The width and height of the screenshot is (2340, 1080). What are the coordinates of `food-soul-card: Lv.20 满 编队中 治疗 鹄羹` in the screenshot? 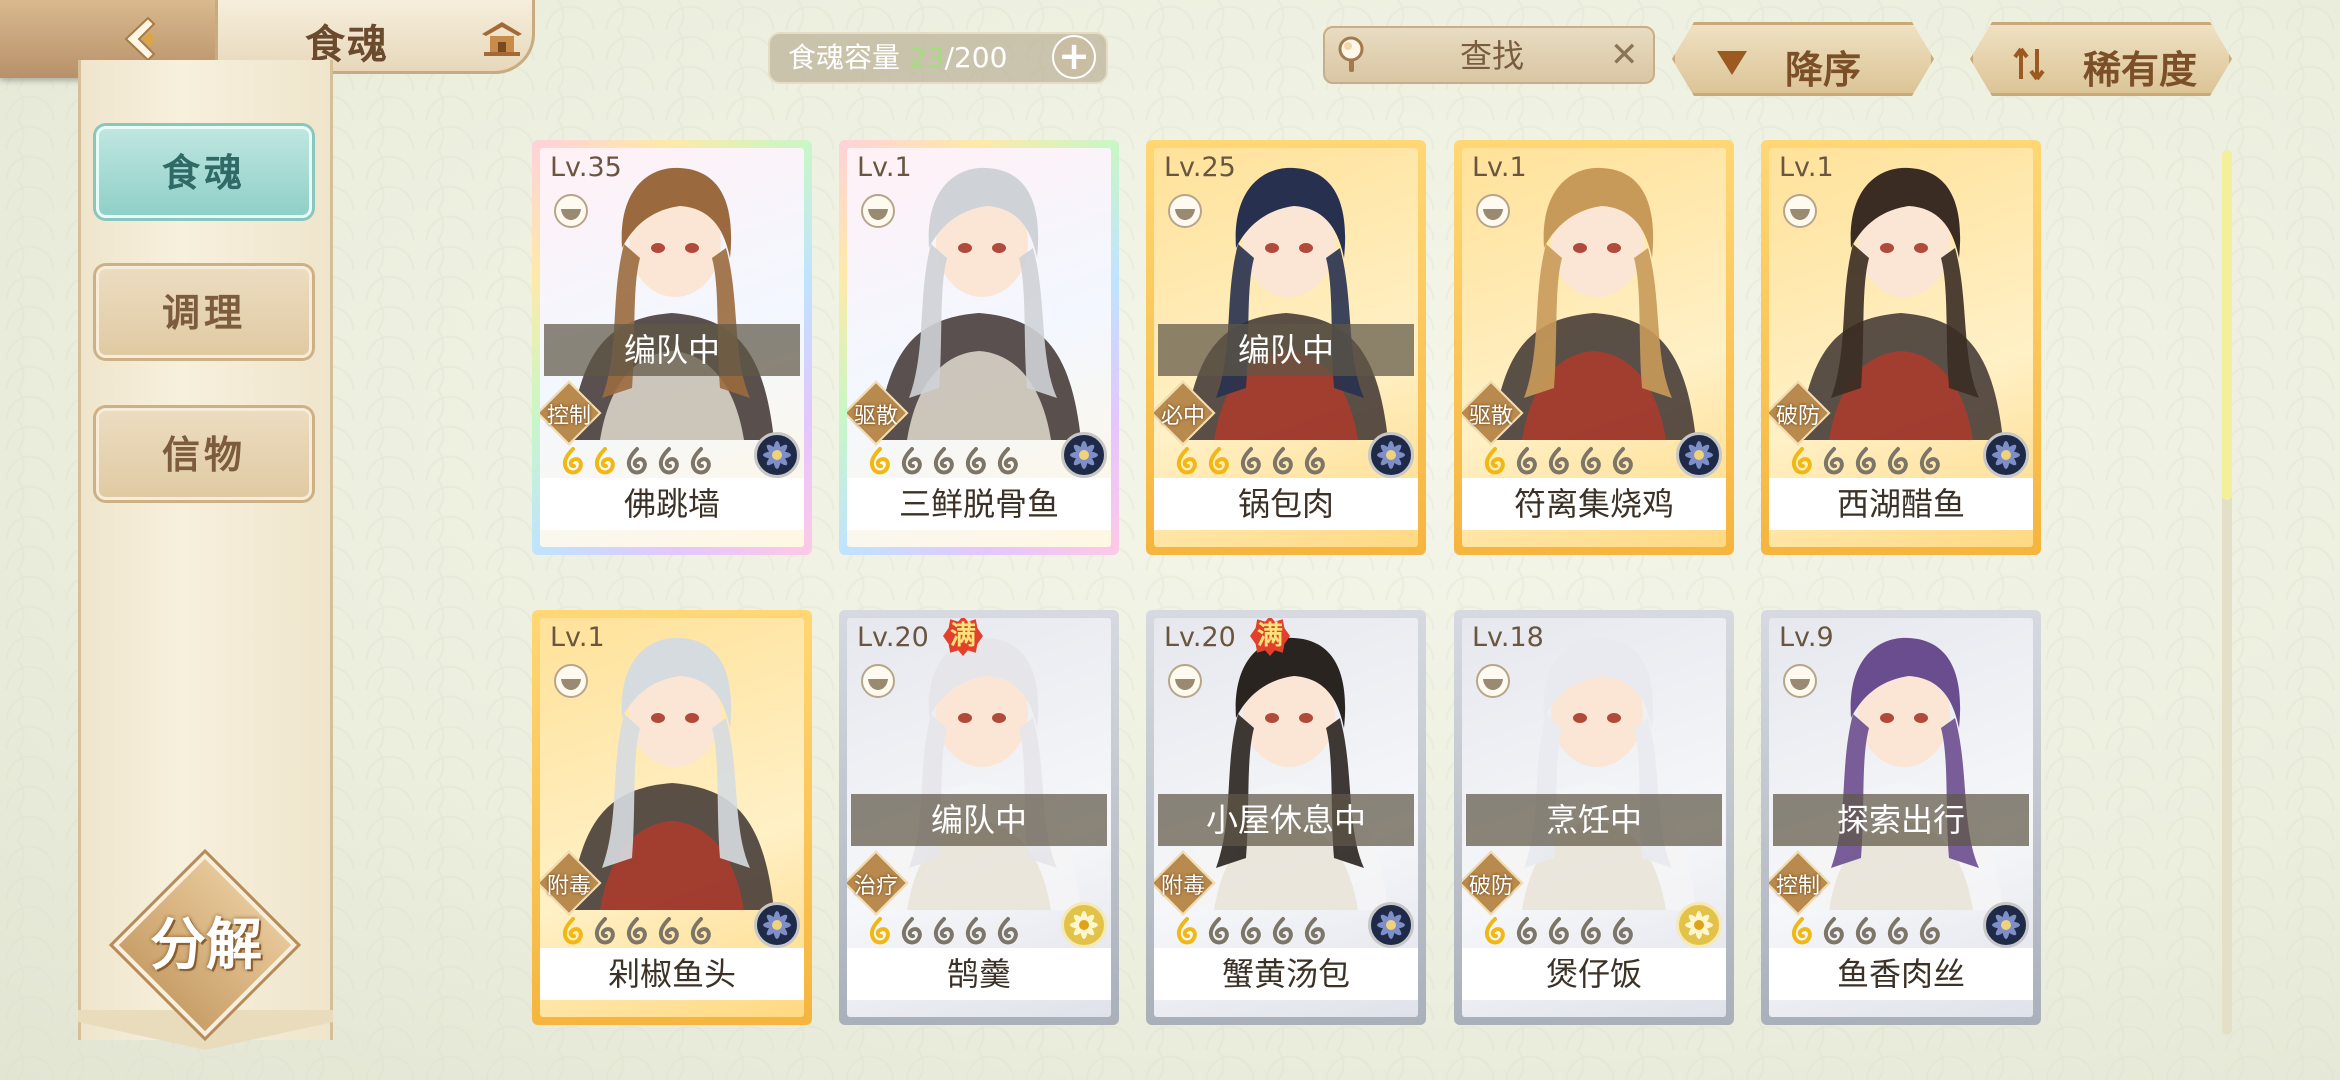 It's located at (979, 817).